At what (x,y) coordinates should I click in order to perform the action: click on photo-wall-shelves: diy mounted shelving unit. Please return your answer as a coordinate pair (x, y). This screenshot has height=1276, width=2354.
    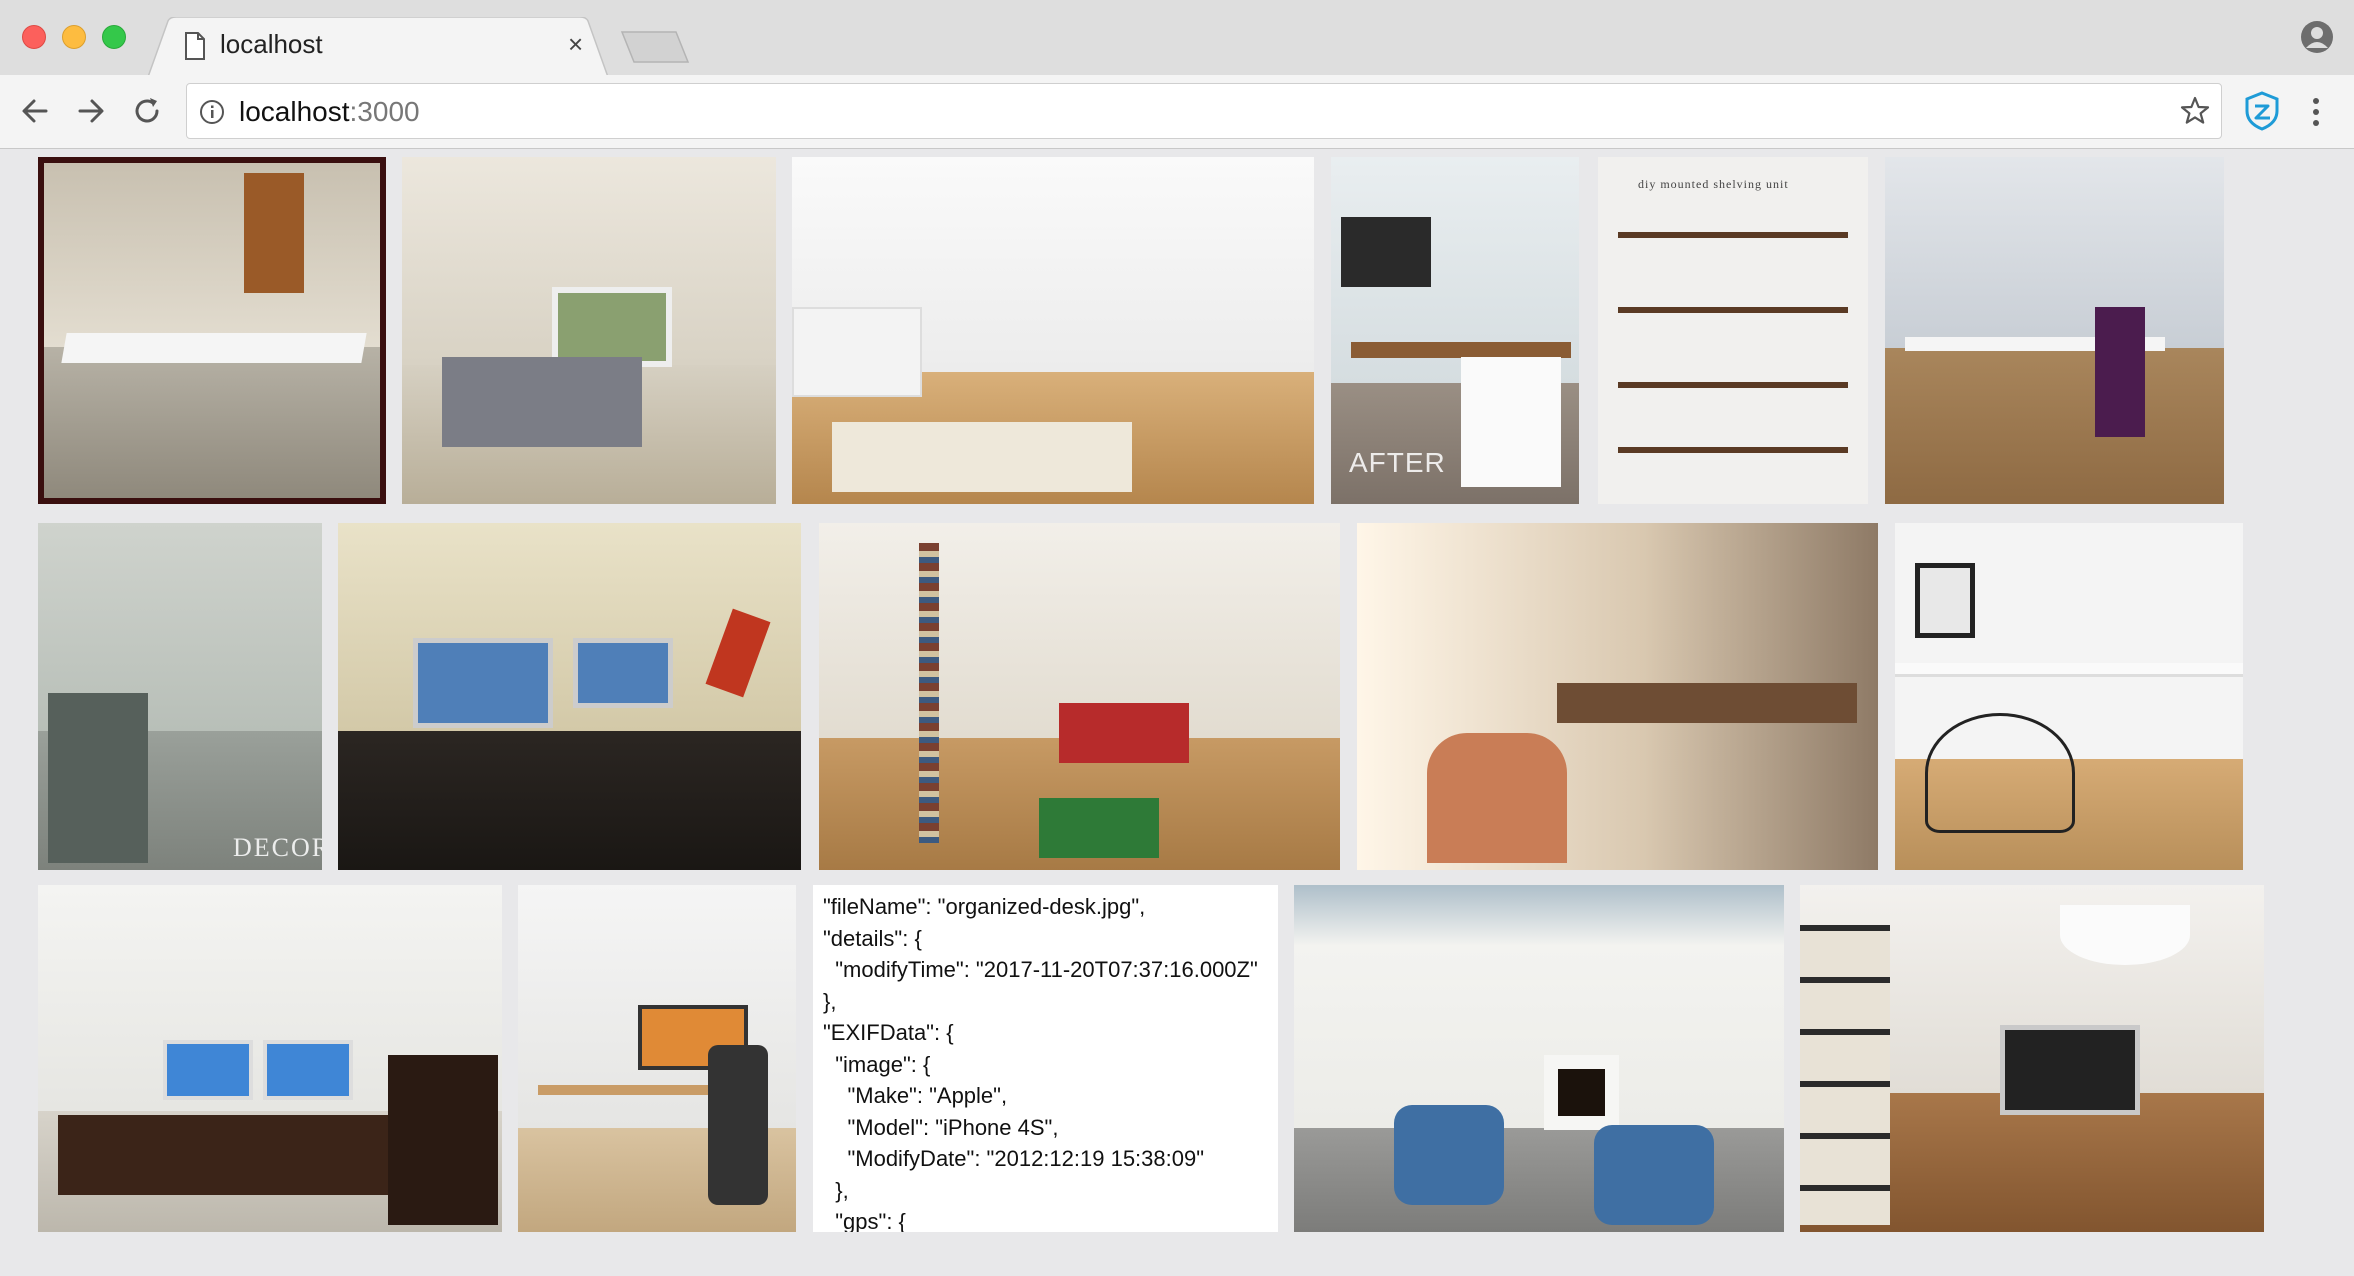
    Looking at the image, I should click on (1733, 330).